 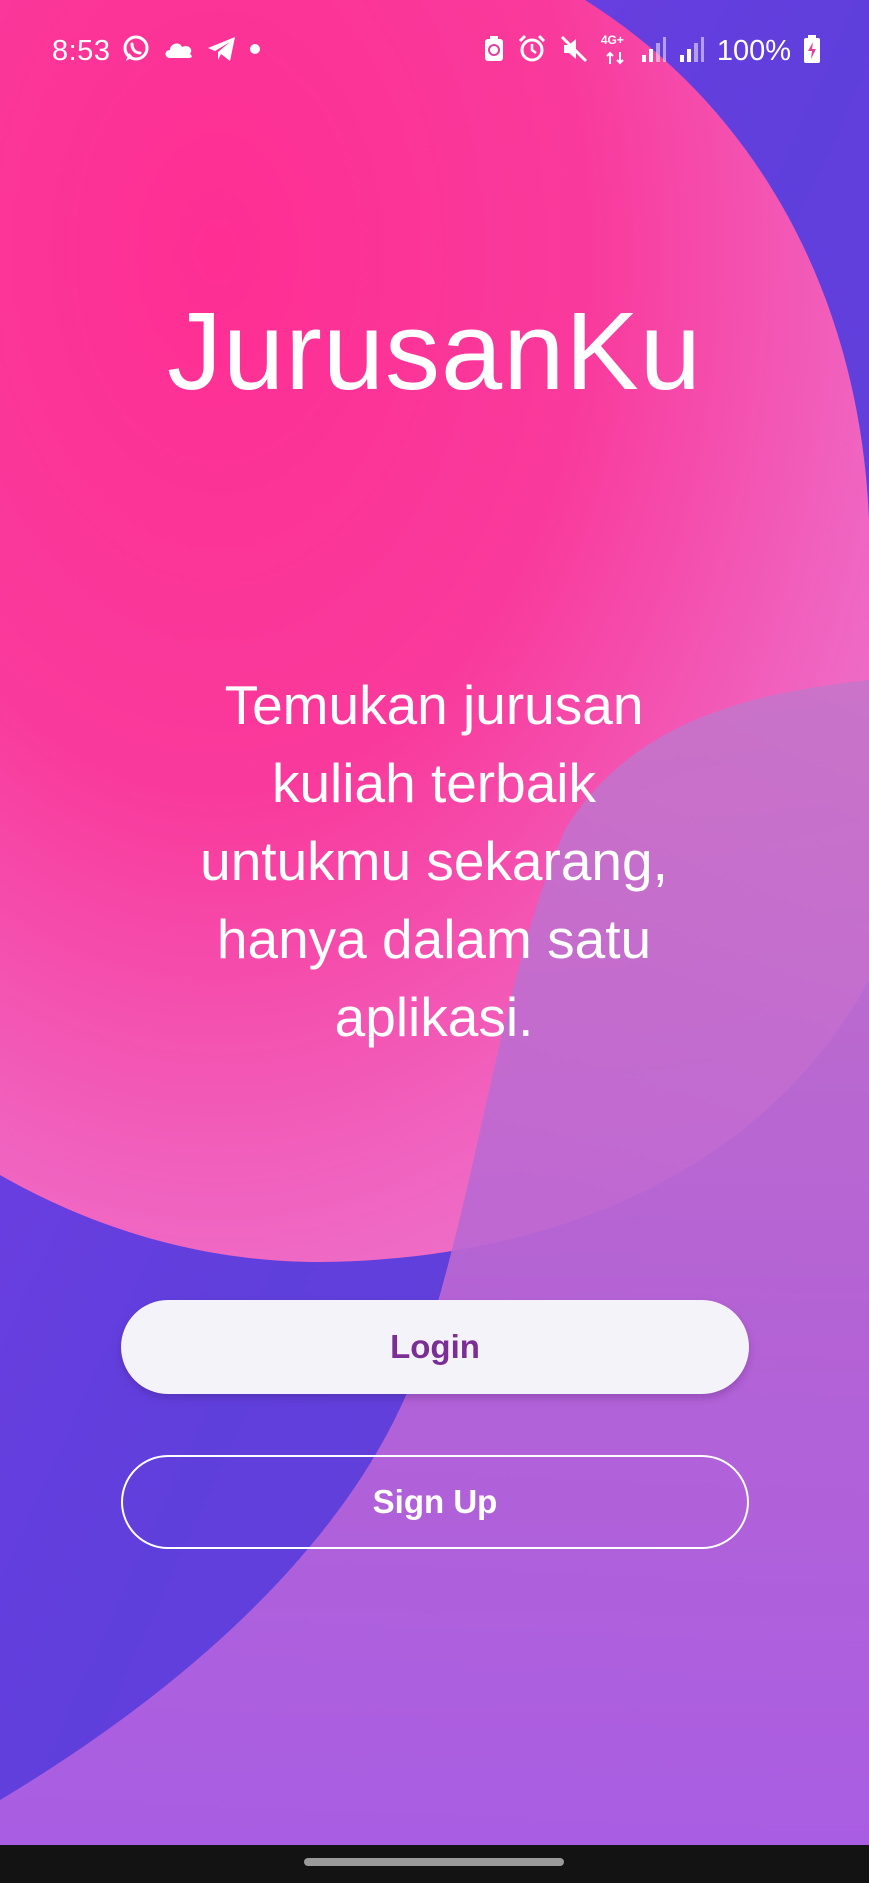 What do you see at coordinates (434, 1017) in the screenshot?
I see `tagline-line: aplikasi.` at bounding box center [434, 1017].